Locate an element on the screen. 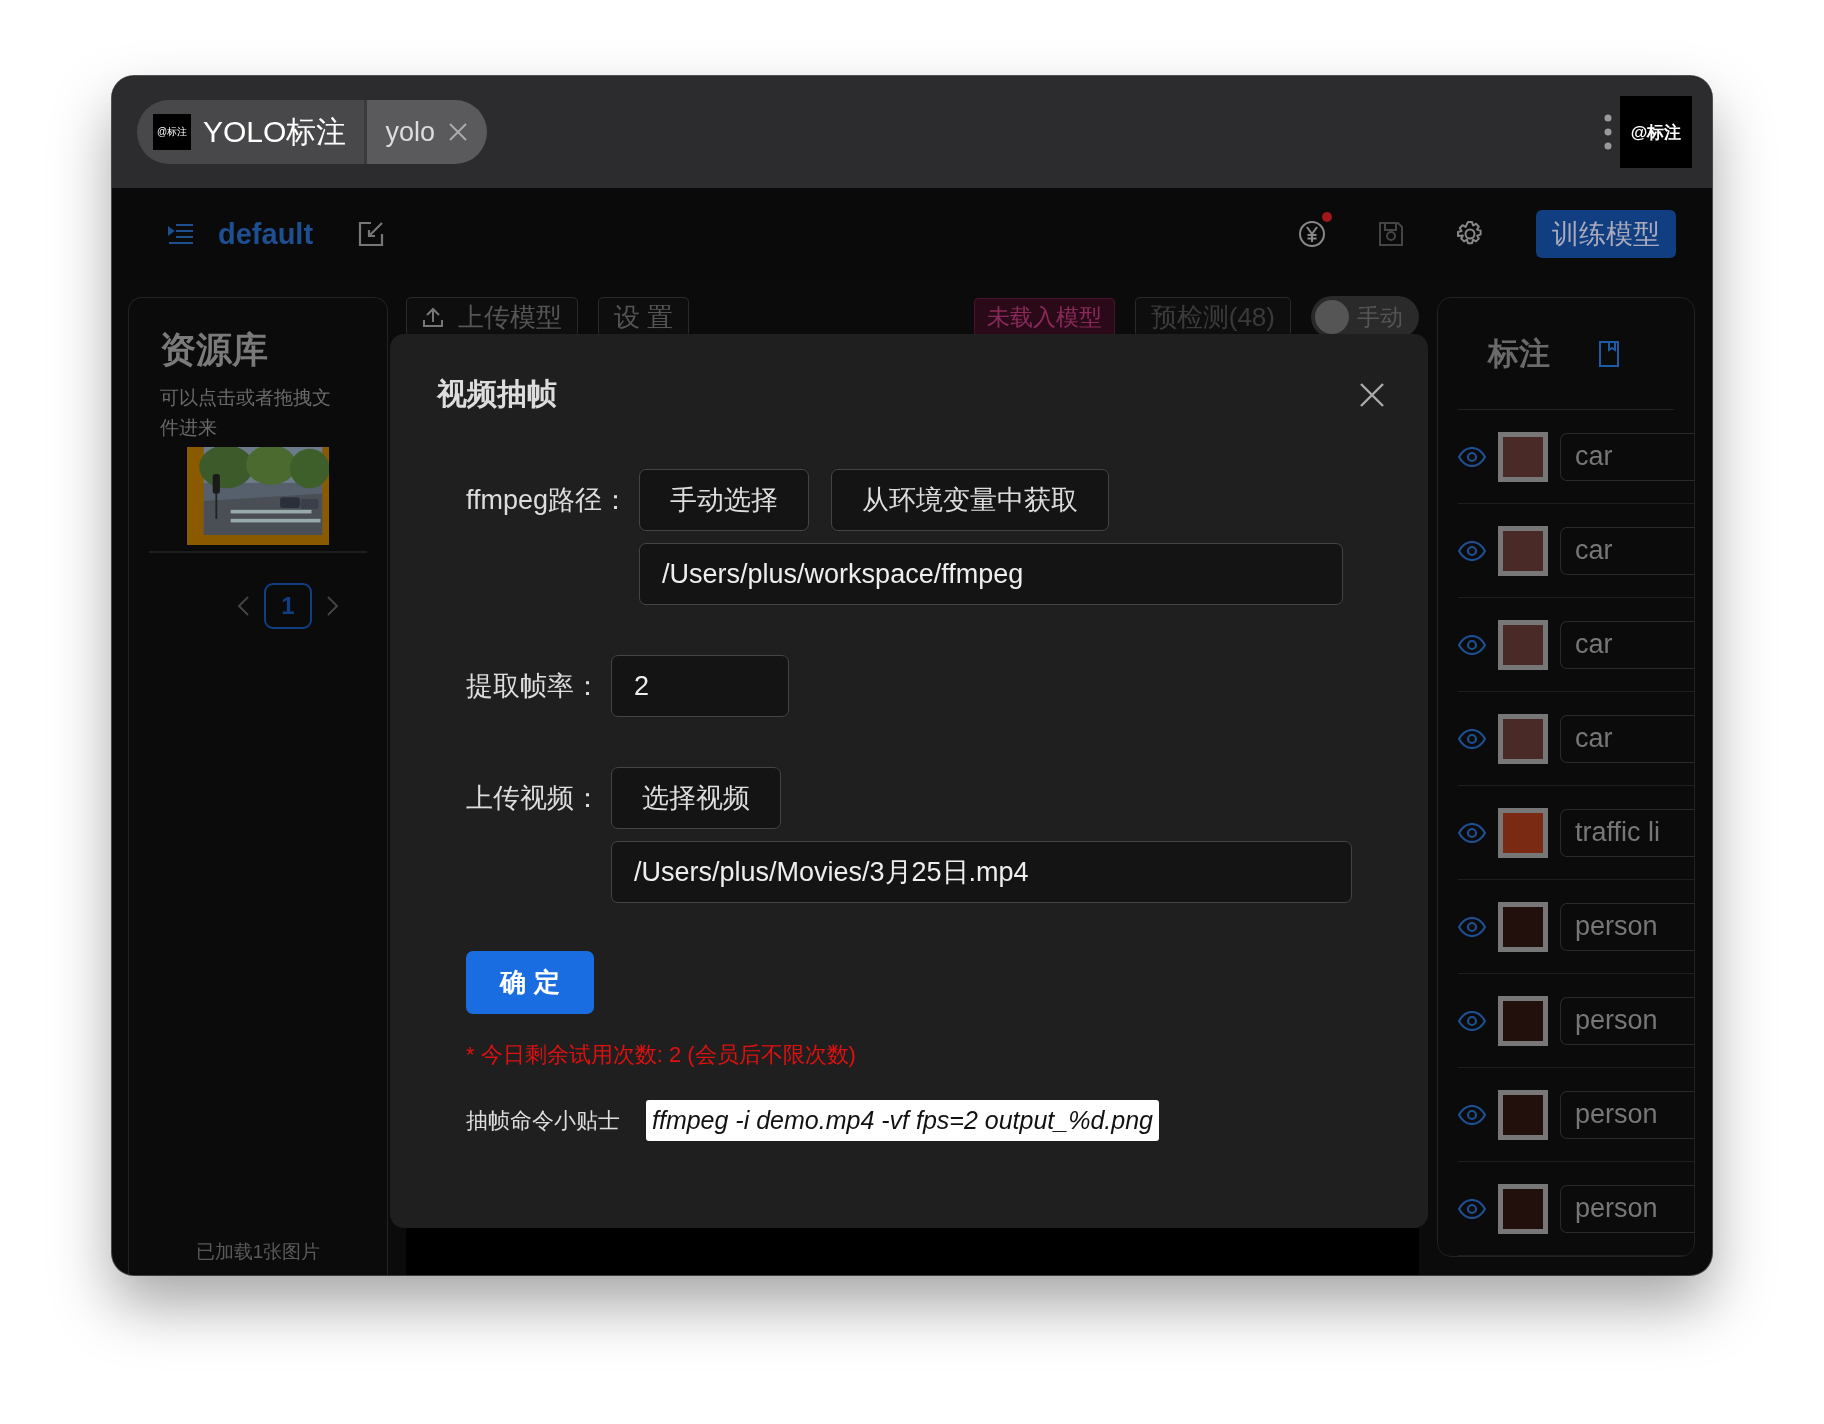  save-icon is located at coordinates (1391, 234).